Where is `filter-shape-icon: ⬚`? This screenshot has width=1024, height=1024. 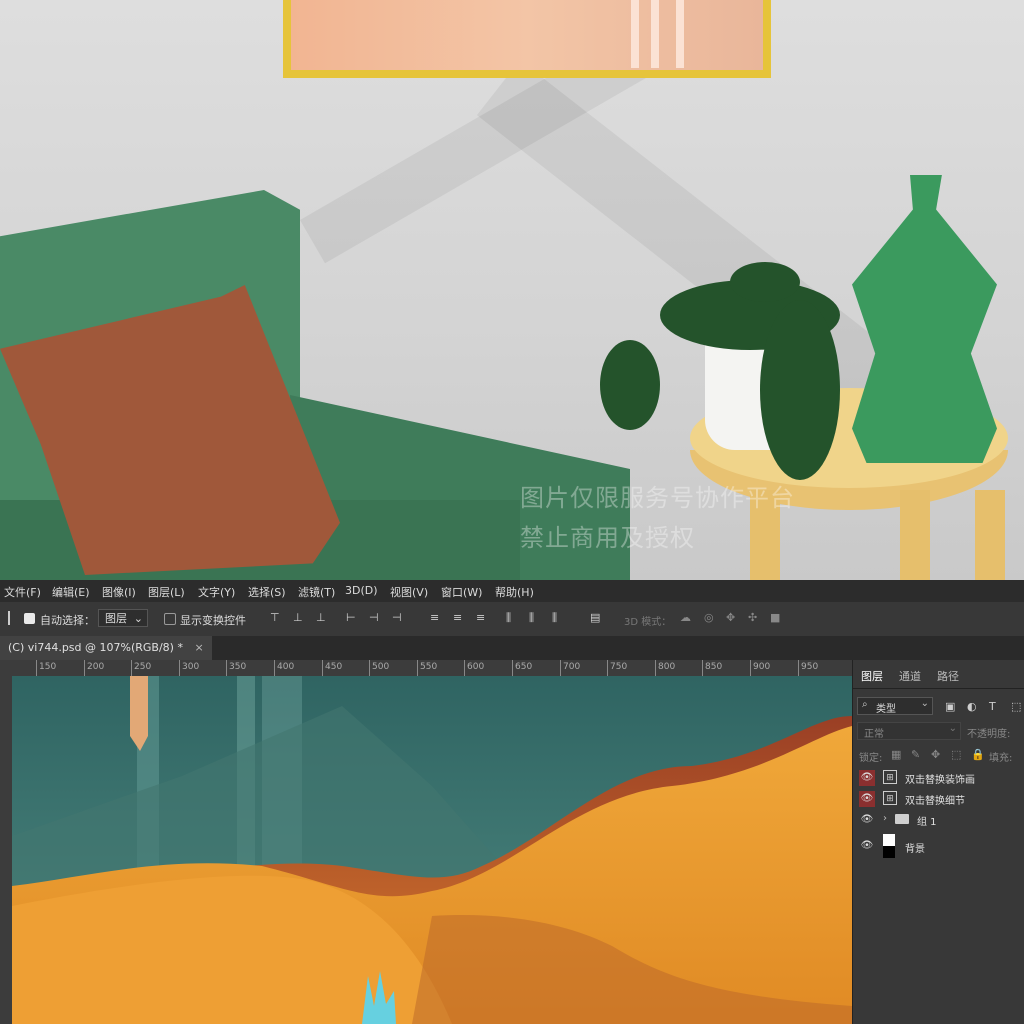 filter-shape-icon: ⬚ is located at coordinates (1016, 706).